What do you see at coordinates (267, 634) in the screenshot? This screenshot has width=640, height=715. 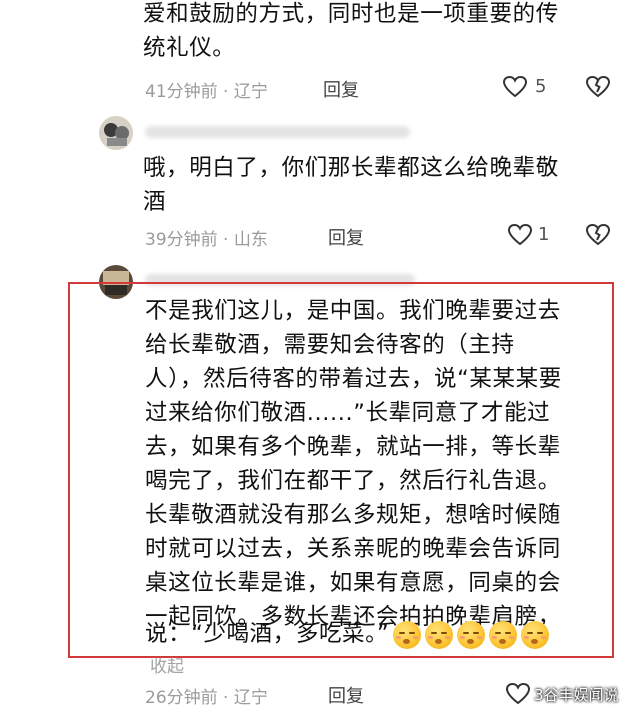 I see `comment-last-line-text: 说：“少喝酒，多吃菜。”` at bounding box center [267, 634].